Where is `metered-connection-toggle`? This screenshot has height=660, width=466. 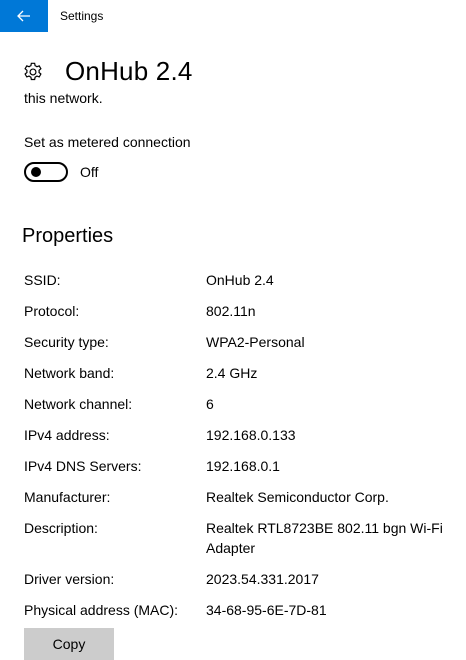
metered-connection-toggle is located at coordinates (46, 172).